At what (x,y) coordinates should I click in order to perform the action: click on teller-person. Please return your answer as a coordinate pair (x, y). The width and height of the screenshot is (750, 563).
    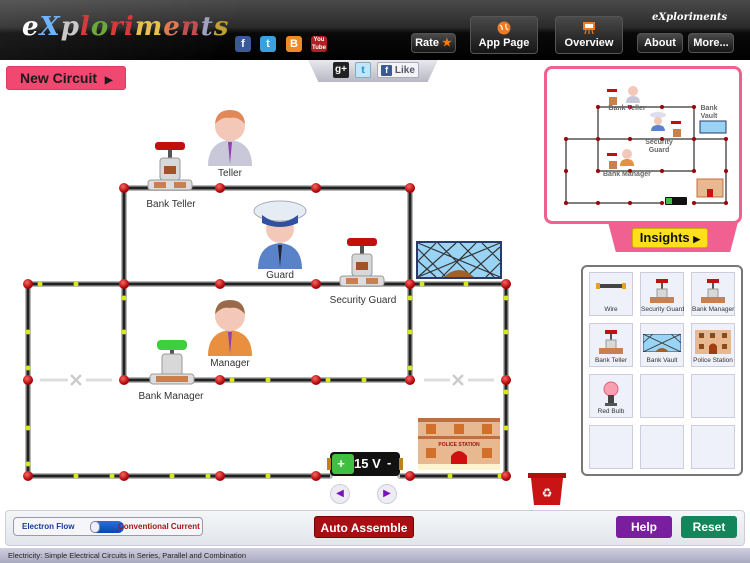
    Looking at the image, I should click on (230, 138).